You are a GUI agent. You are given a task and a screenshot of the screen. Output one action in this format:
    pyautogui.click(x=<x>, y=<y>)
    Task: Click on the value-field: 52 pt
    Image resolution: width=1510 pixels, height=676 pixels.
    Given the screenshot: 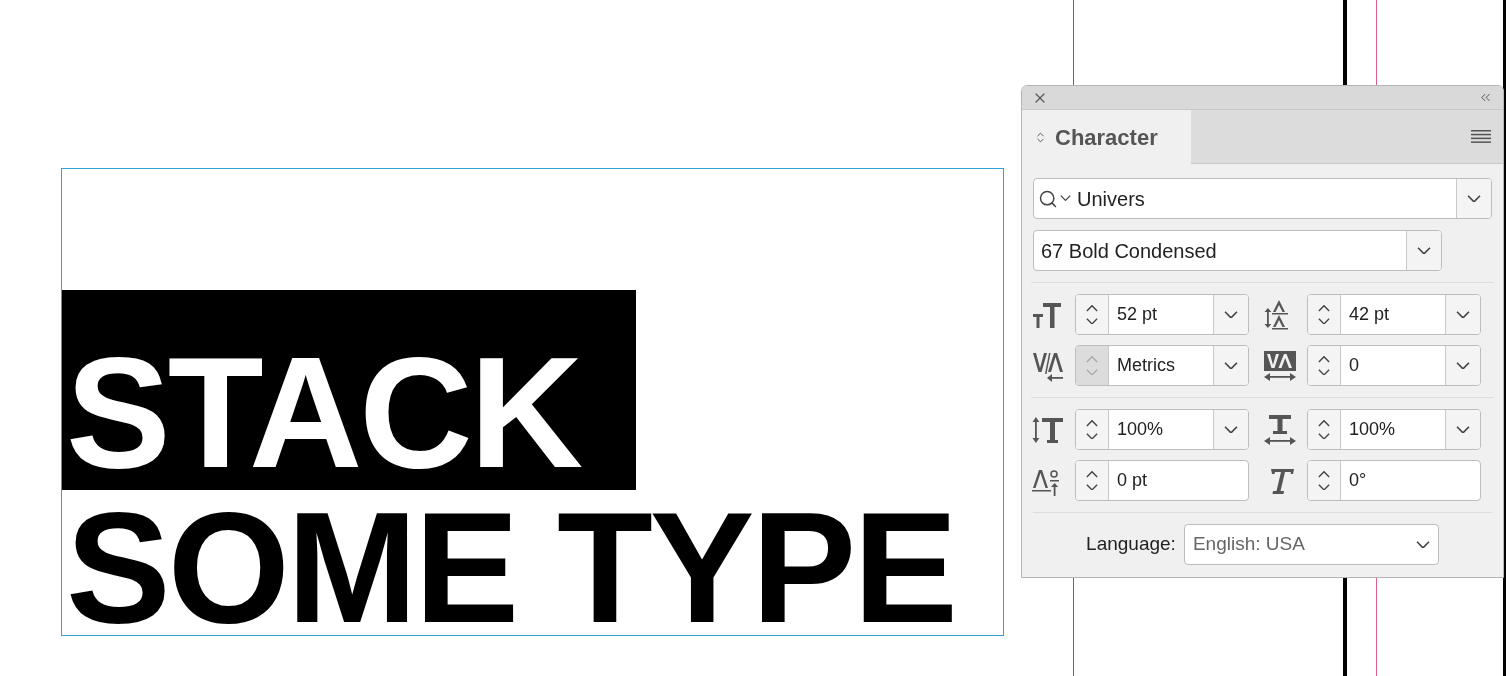 What is the action you would take?
    pyautogui.click(x=1162, y=314)
    